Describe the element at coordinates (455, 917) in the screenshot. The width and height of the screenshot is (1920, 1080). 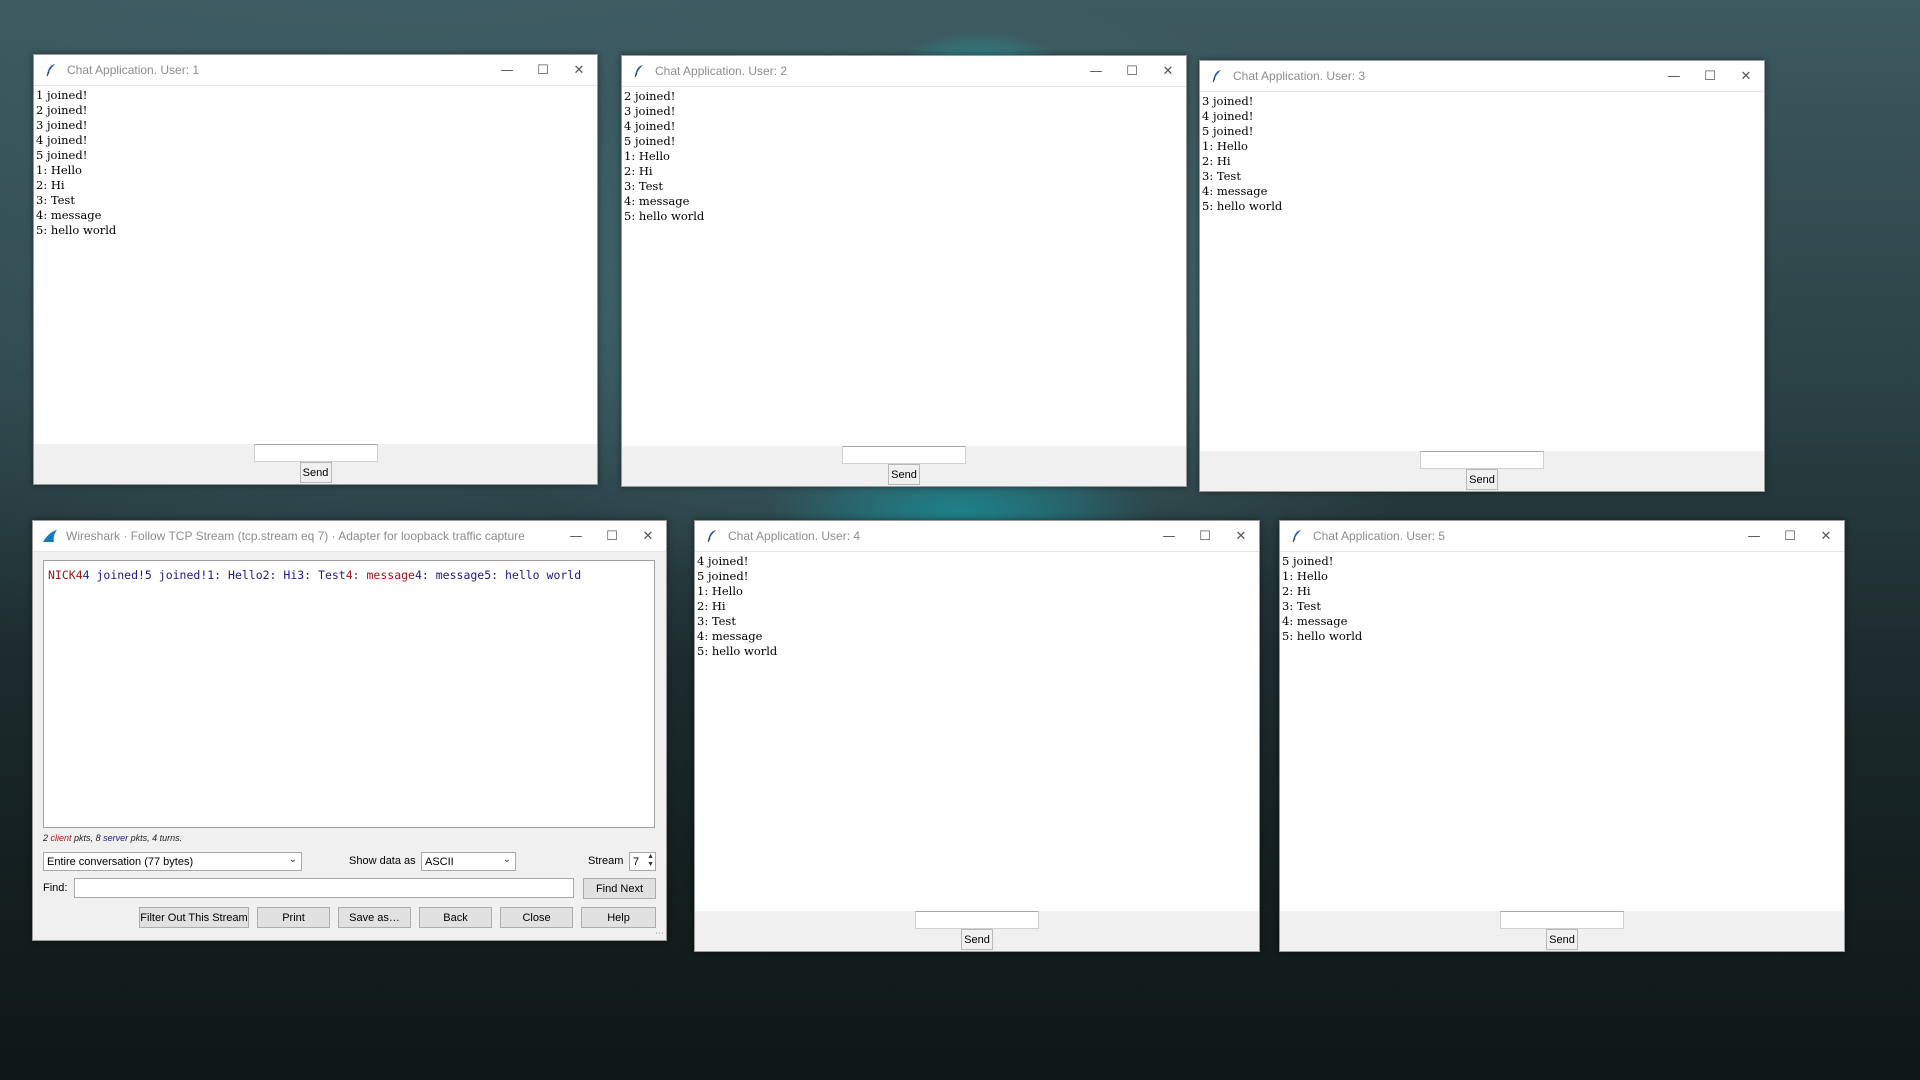
I see `back-button: Back` at that location.